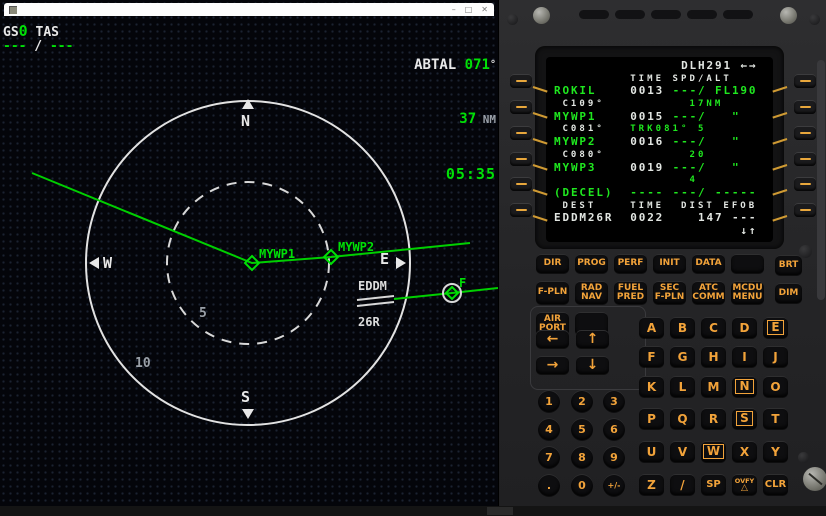 Image resolution: width=826 pixels, height=516 pixels. What do you see at coordinates (651, 327) in the screenshot?
I see `key-a: A` at bounding box center [651, 327].